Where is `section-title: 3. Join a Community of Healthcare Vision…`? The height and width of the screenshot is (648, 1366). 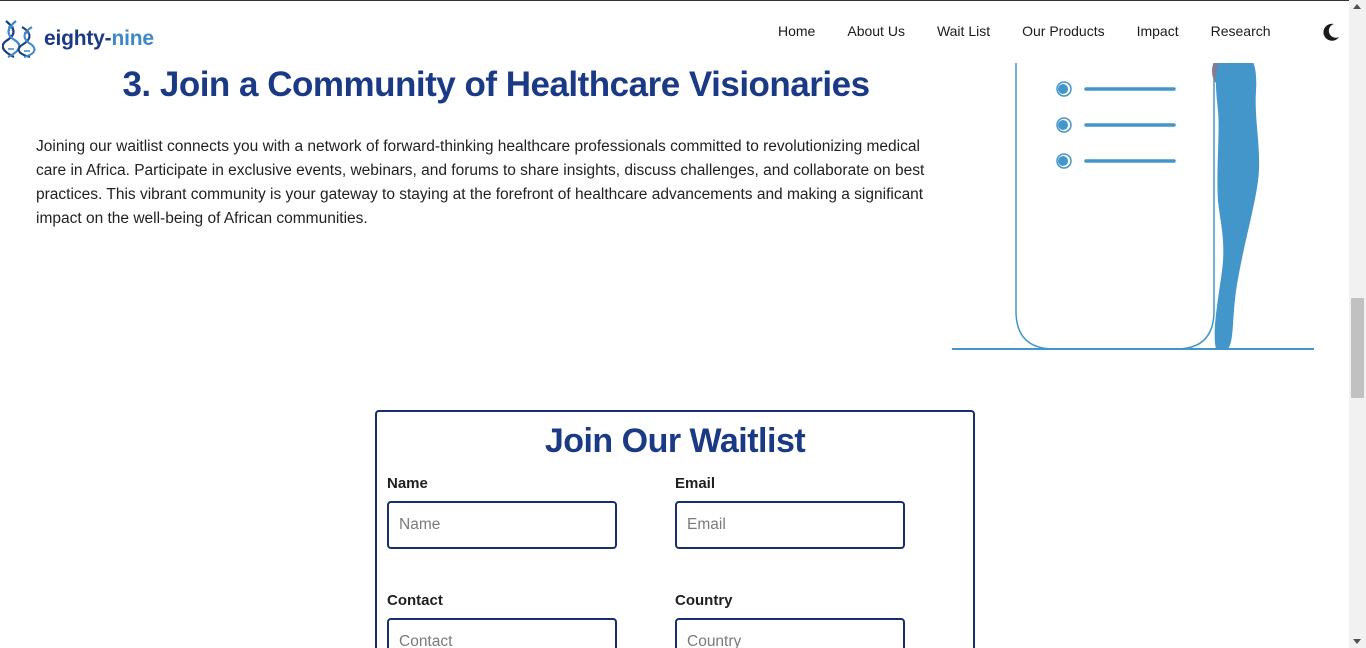 section-title: 3. Join a Community of Healthcare Vision… is located at coordinates (496, 84).